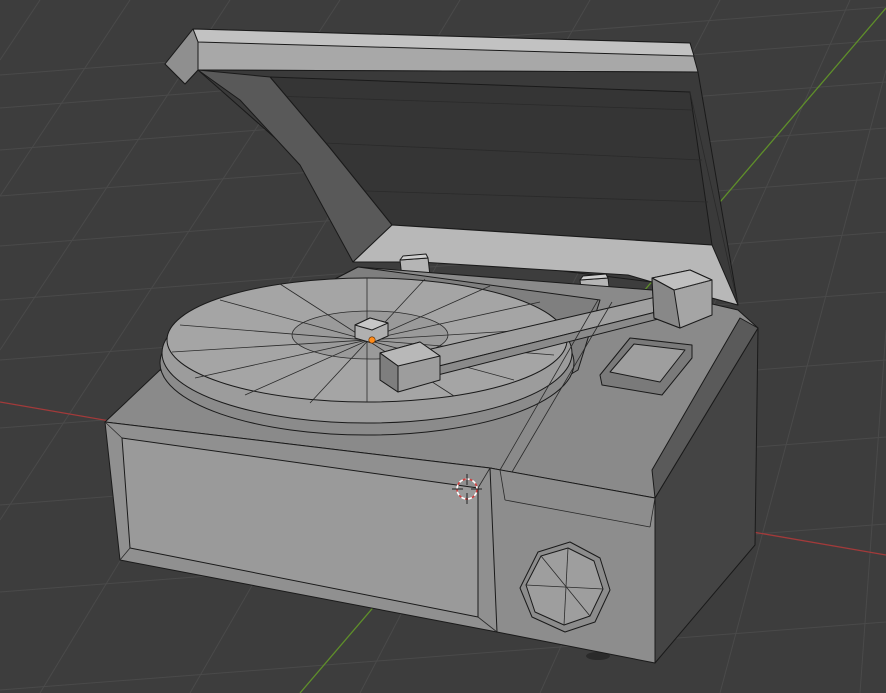 The width and height of the screenshot is (886, 693). What do you see at coordinates (372, 340) in the screenshot?
I see `object-origin-icon` at bounding box center [372, 340].